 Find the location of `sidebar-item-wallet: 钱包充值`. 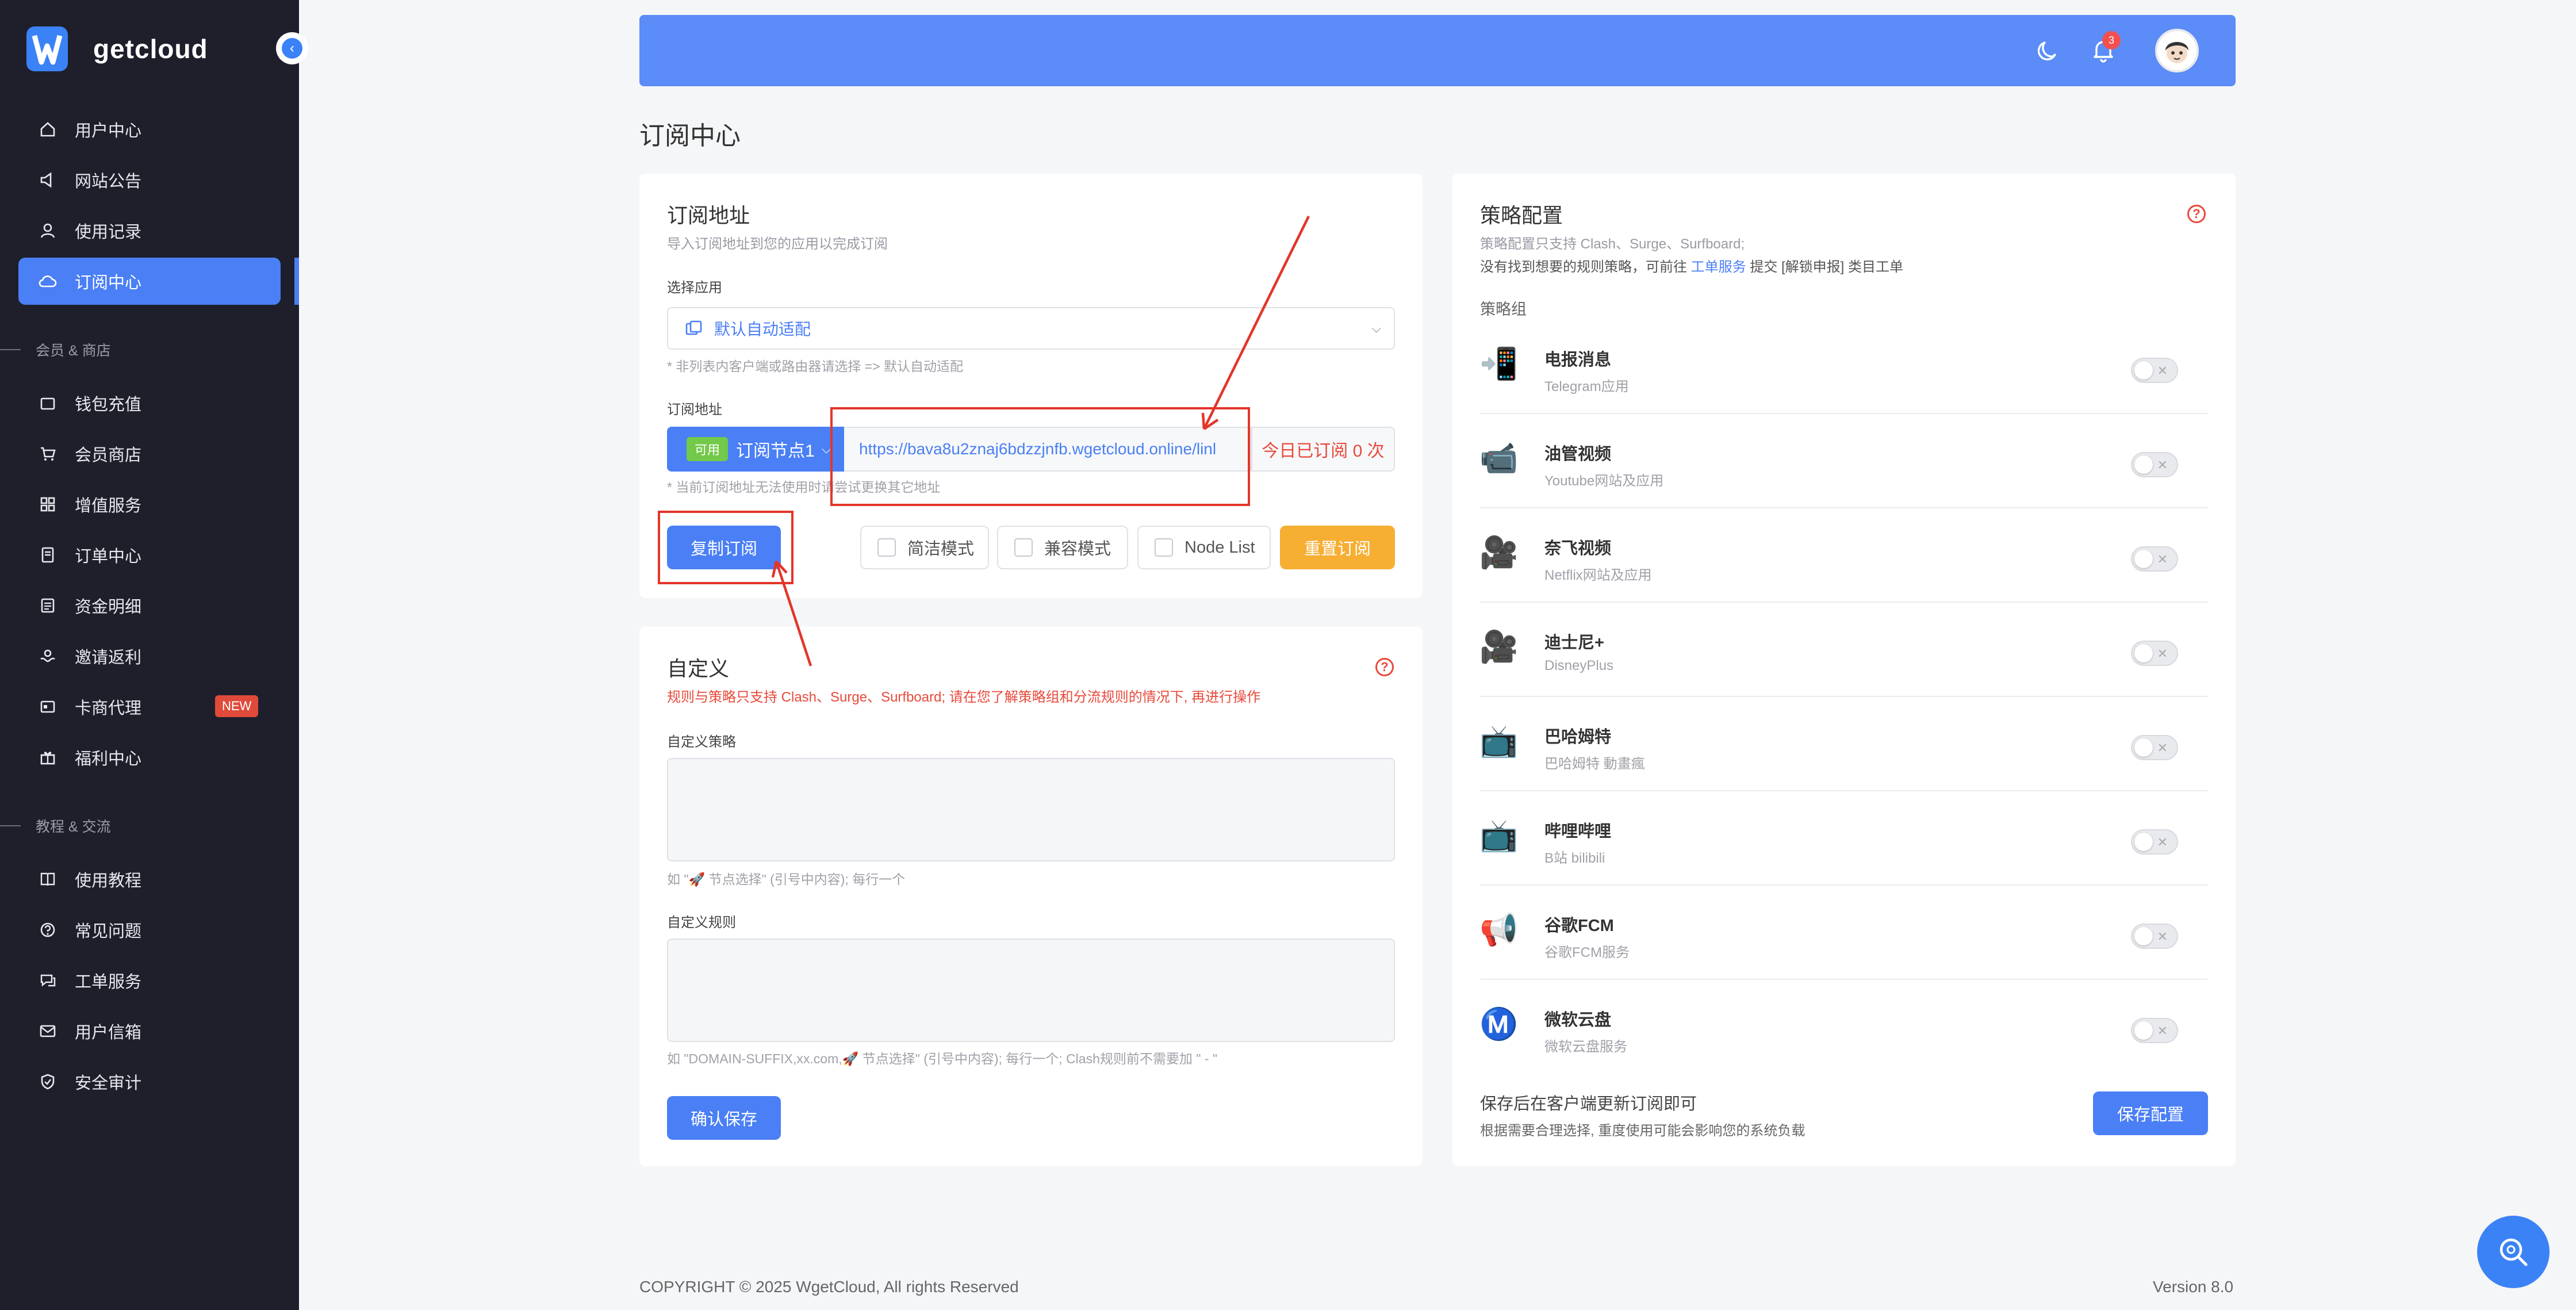

sidebar-item-wallet: 钱包充值 is located at coordinates (149, 403).